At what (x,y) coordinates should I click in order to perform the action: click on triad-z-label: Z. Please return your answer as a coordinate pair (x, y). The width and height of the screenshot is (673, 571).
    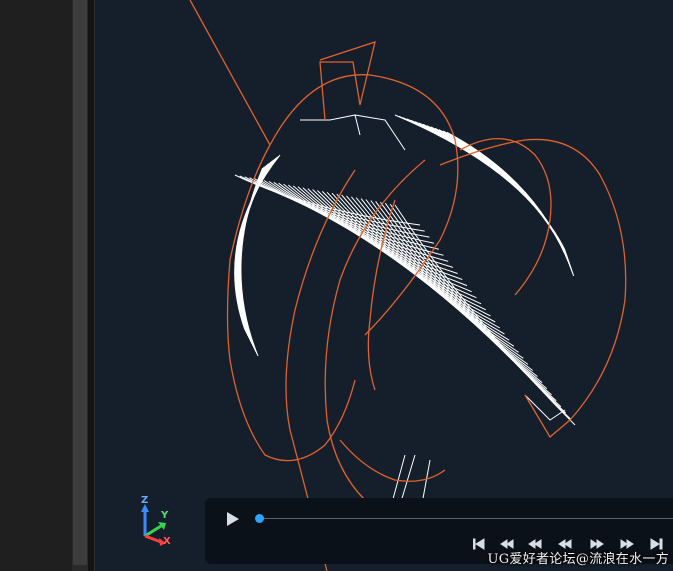
    Looking at the image, I should click on (145, 500).